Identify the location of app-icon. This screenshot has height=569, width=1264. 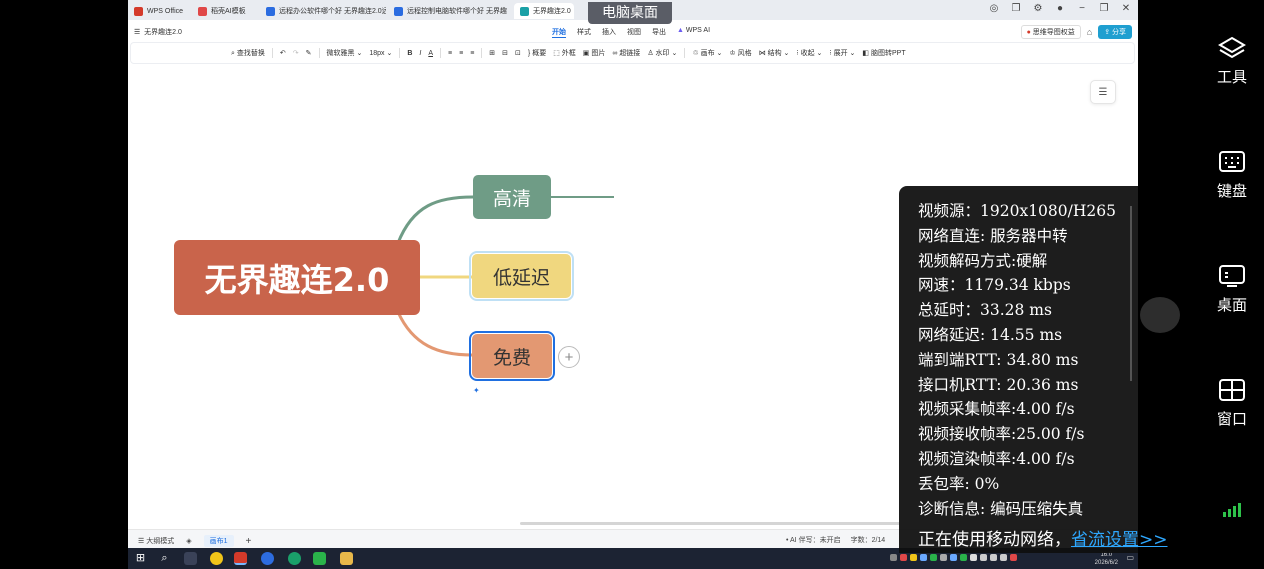
(216, 558).